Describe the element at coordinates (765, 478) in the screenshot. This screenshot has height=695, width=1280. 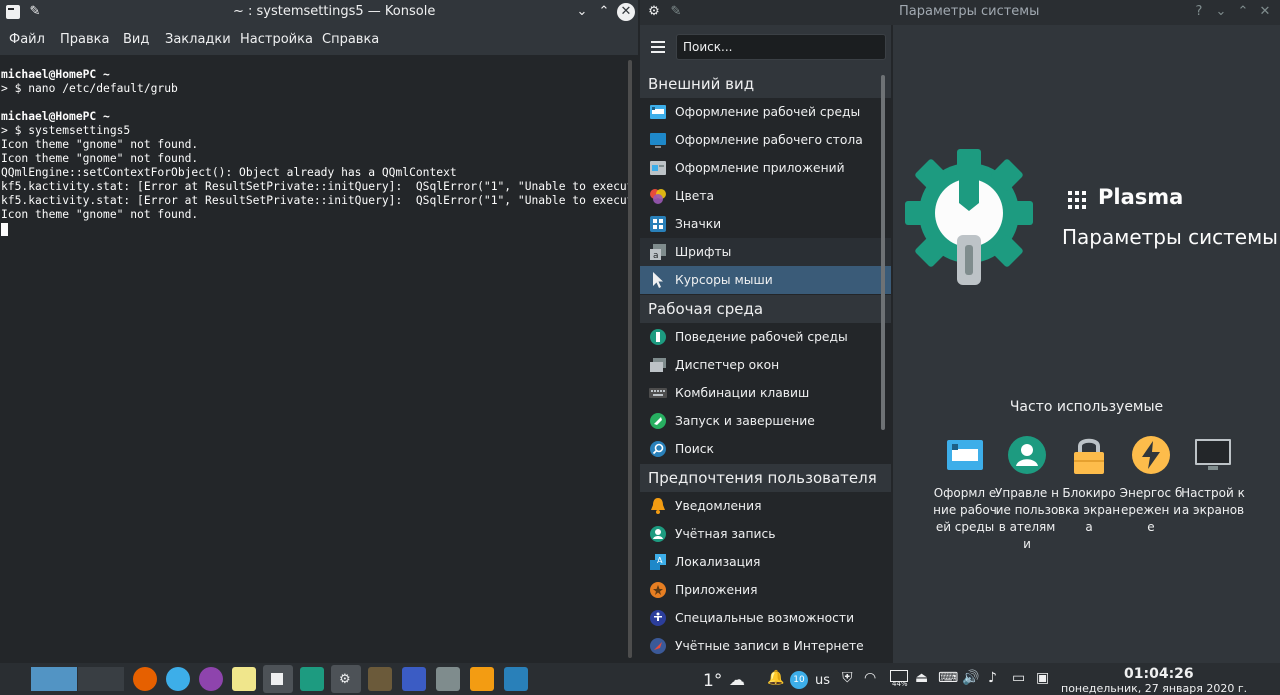
I see `category-header: Предпочтения пользователя` at that location.